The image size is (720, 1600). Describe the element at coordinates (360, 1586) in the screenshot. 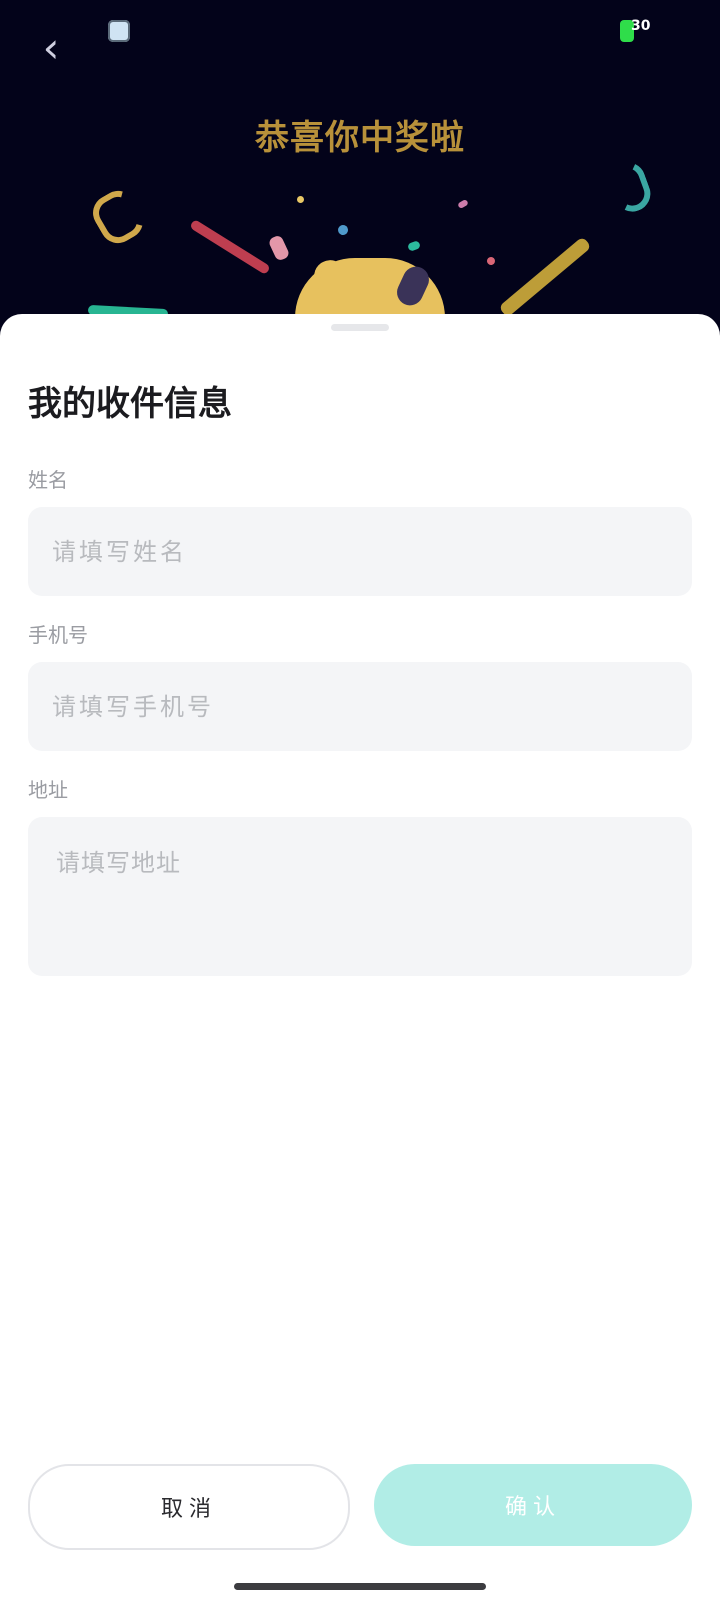

I see `home-indicator` at that location.